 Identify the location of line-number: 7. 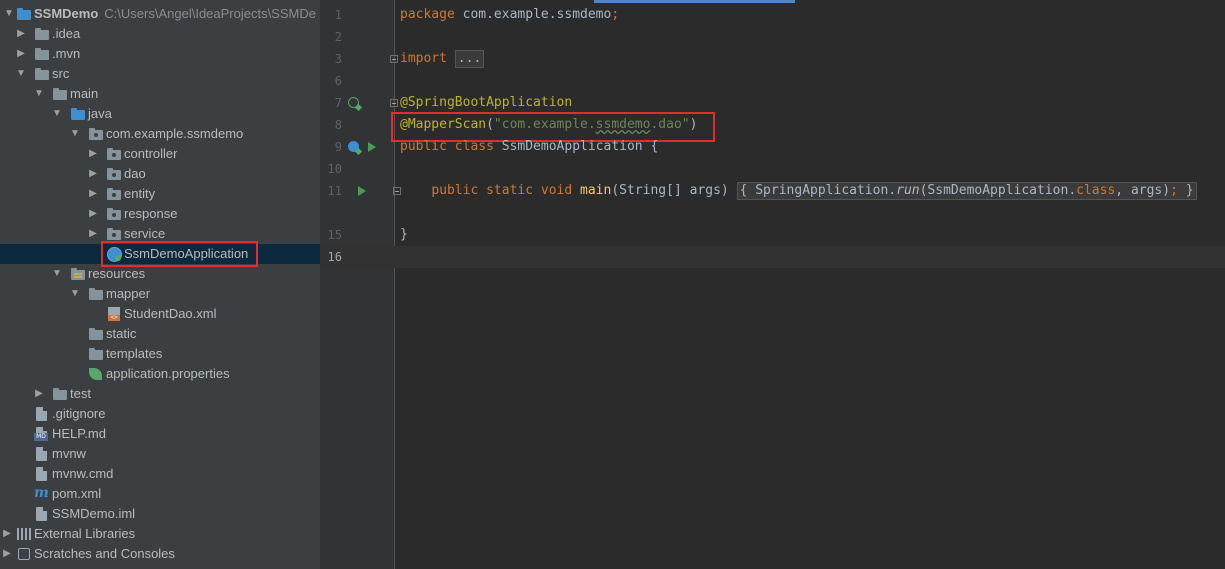
(338, 103).